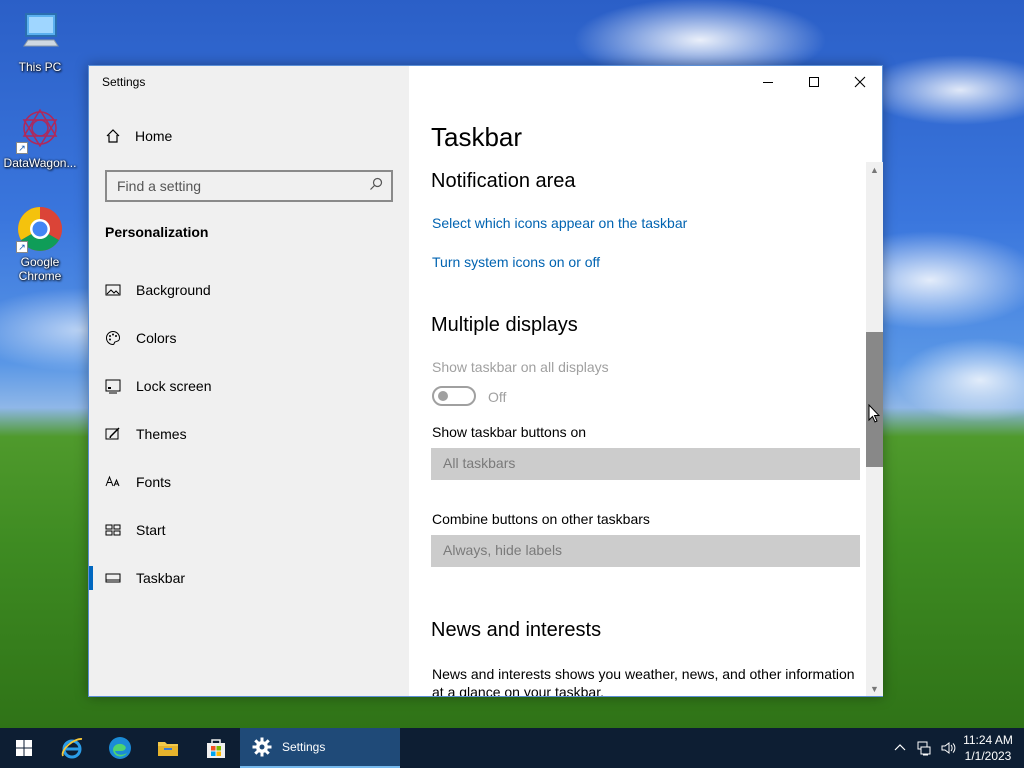 The height and width of the screenshot is (768, 1024). I want to click on taskbar-settings-app: Settings, so click(320, 748).